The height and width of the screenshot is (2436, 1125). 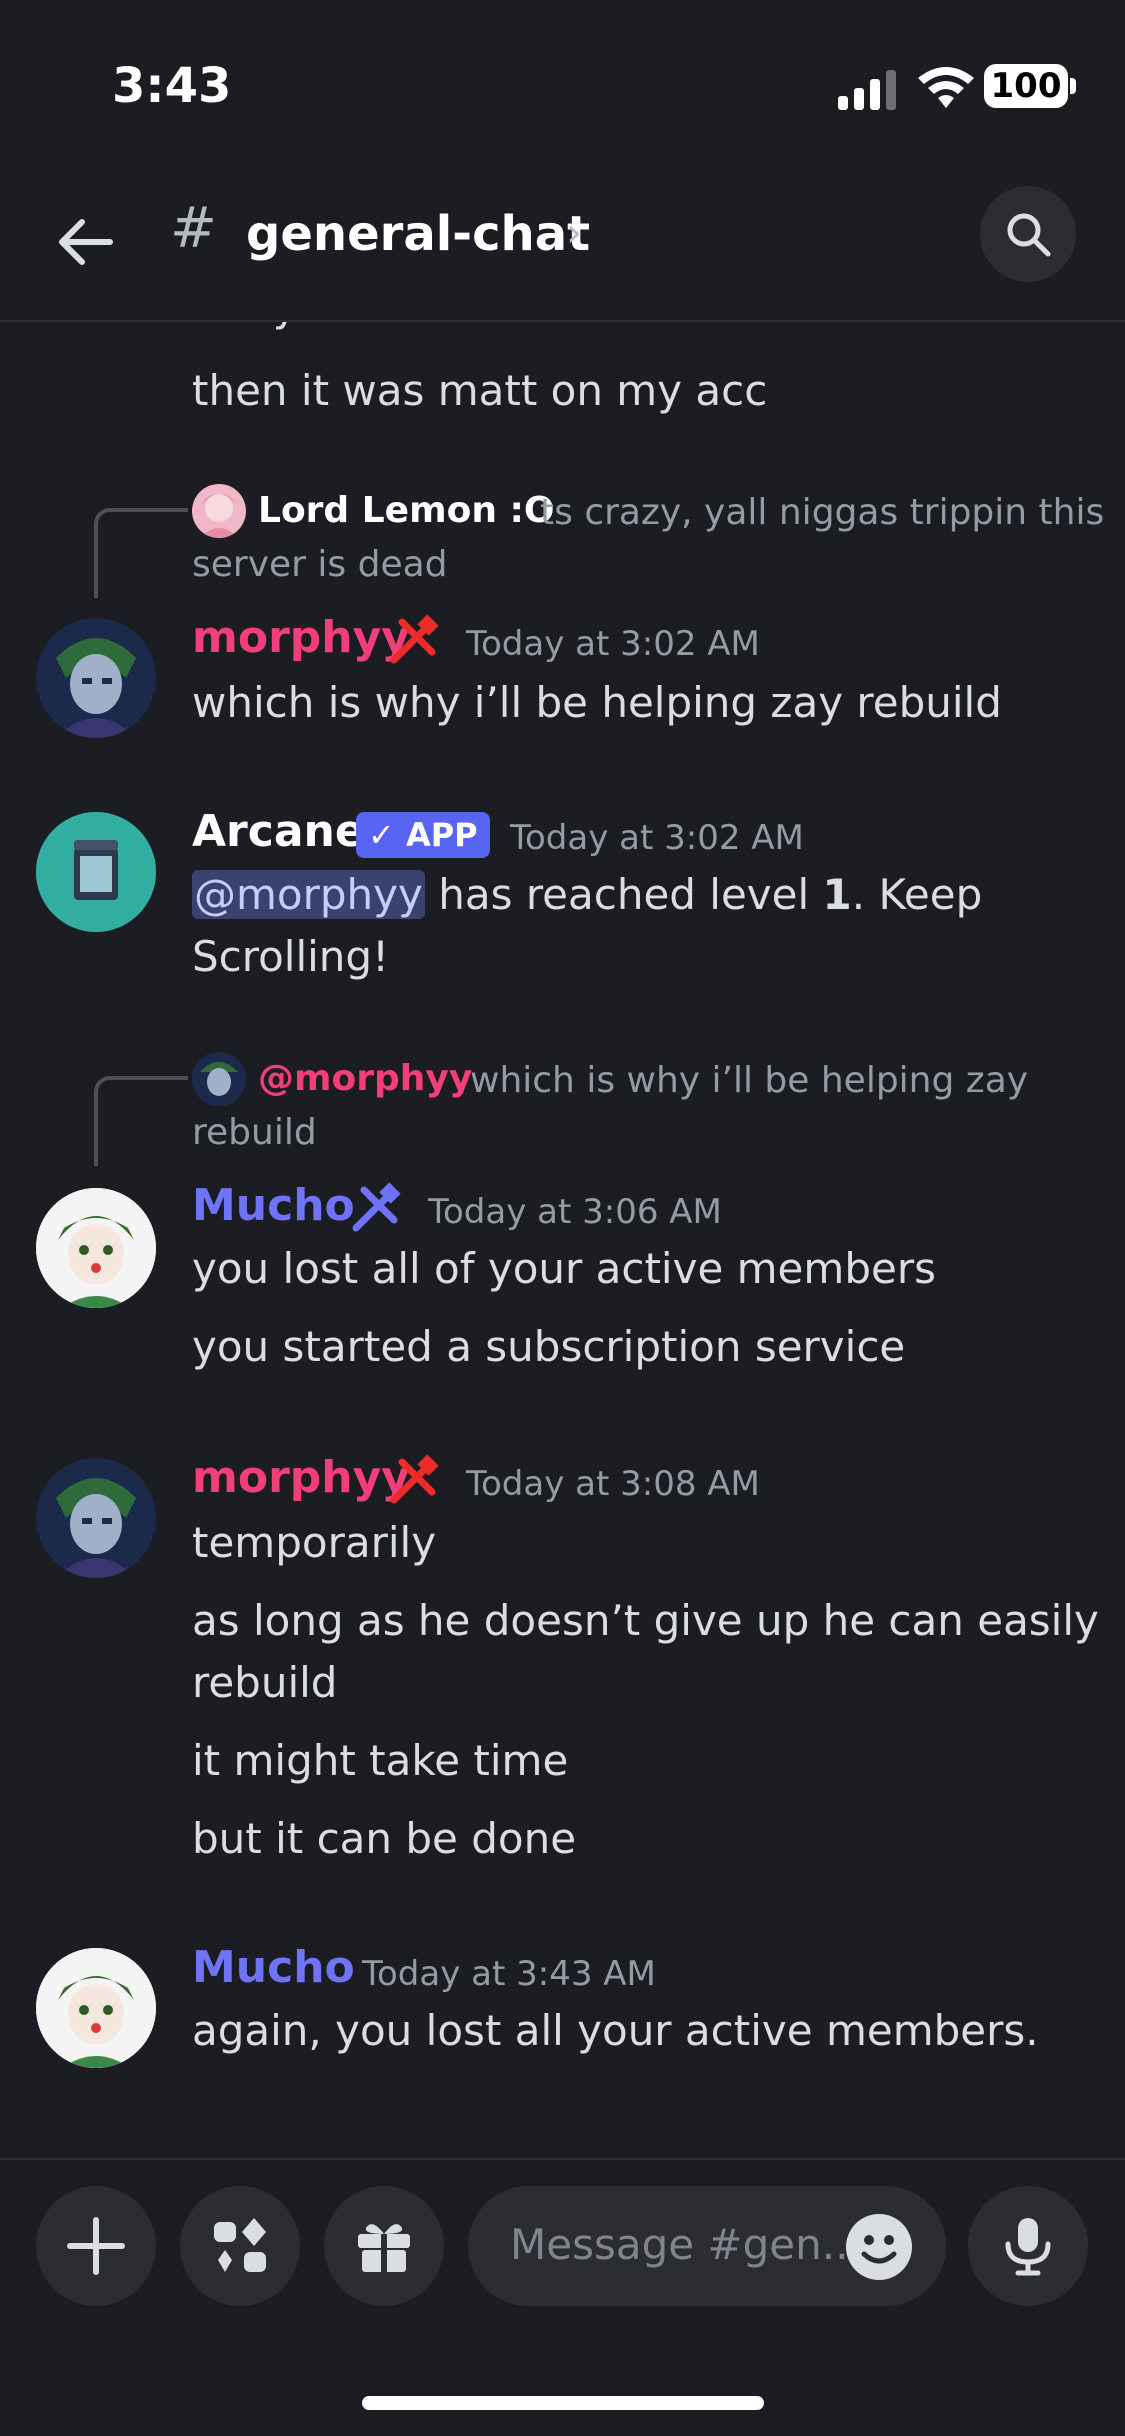 What do you see at coordinates (384, 1838) in the screenshot?
I see `message-line: but it can be done` at bounding box center [384, 1838].